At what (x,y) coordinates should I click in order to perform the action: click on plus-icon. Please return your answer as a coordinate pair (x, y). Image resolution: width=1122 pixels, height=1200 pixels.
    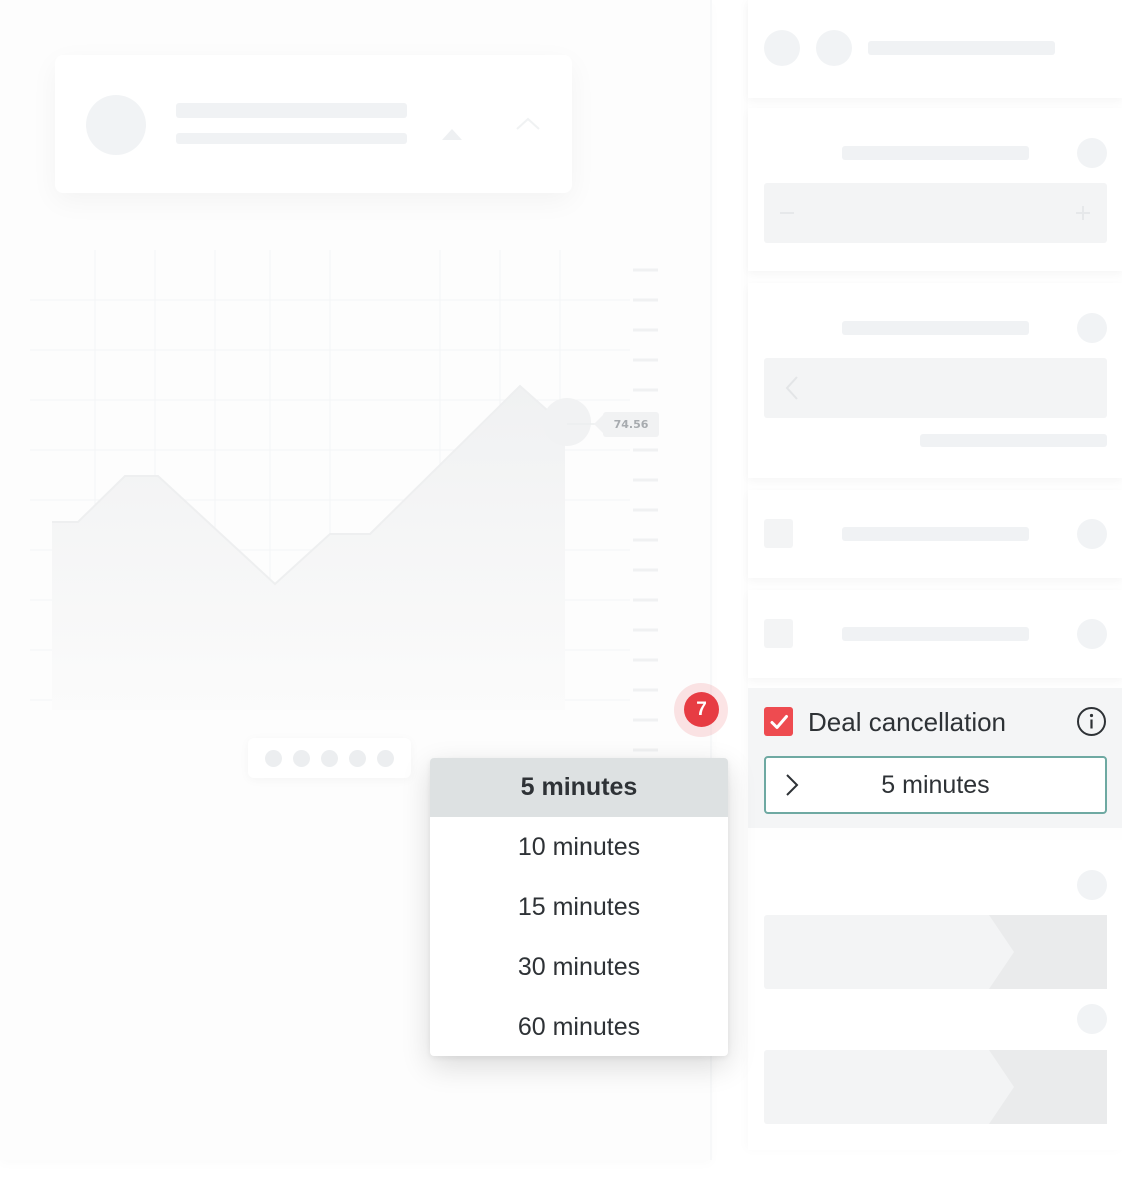
    Looking at the image, I should click on (1083, 213).